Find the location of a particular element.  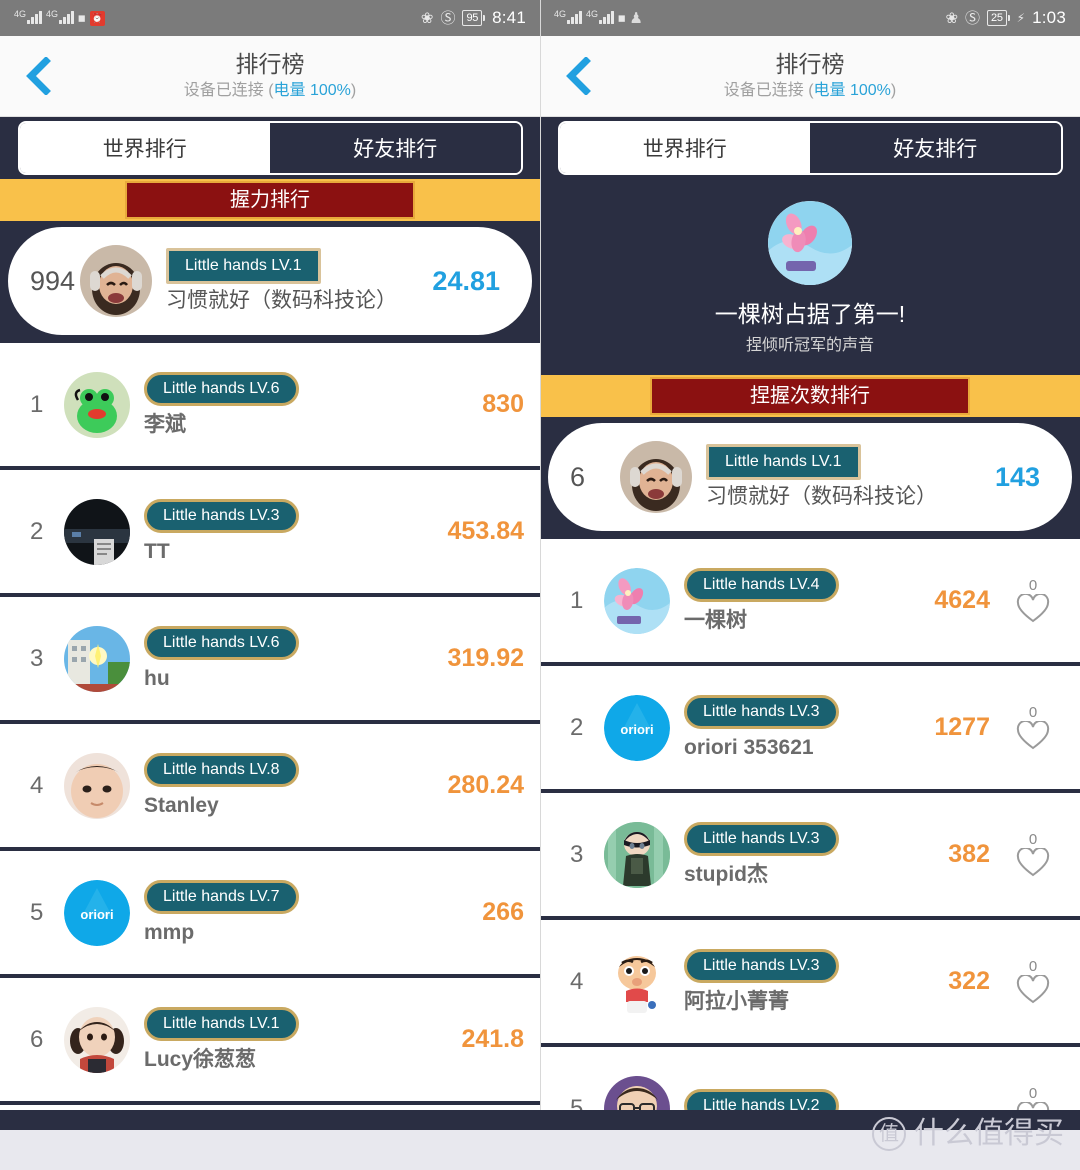

section-title: 握力排行 is located at coordinates (270, 200).